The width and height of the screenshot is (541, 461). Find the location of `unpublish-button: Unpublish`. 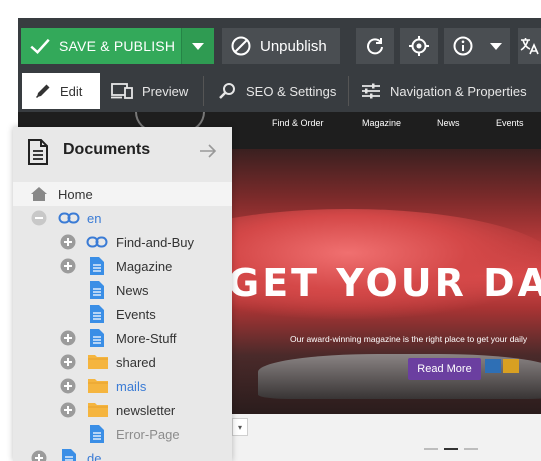

unpublish-button: Unpublish is located at coordinates (281, 46).